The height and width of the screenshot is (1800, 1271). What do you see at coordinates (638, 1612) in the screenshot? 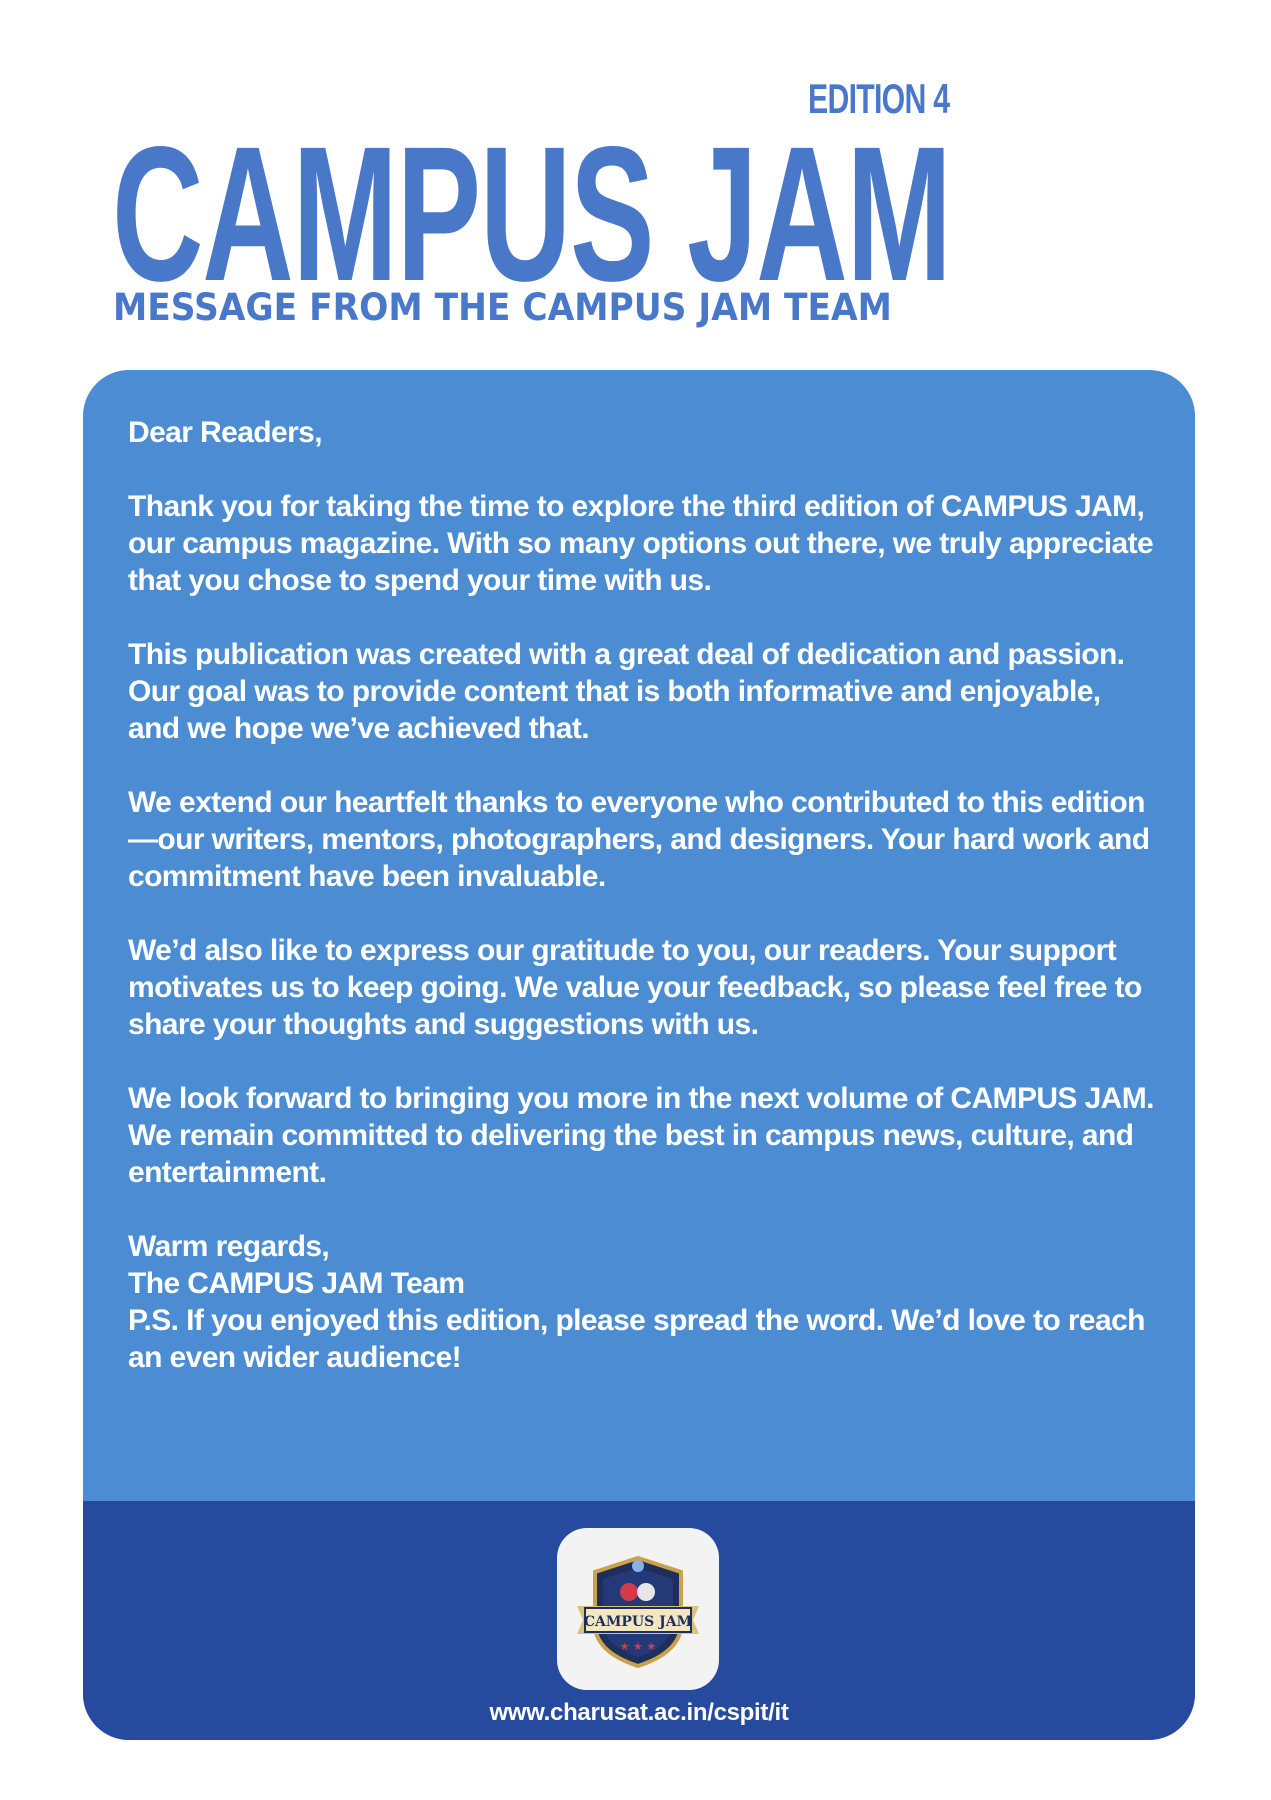
I see `shield-logo-icon: CAMPUS JAM ★ ★ ★` at bounding box center [638, 1612].